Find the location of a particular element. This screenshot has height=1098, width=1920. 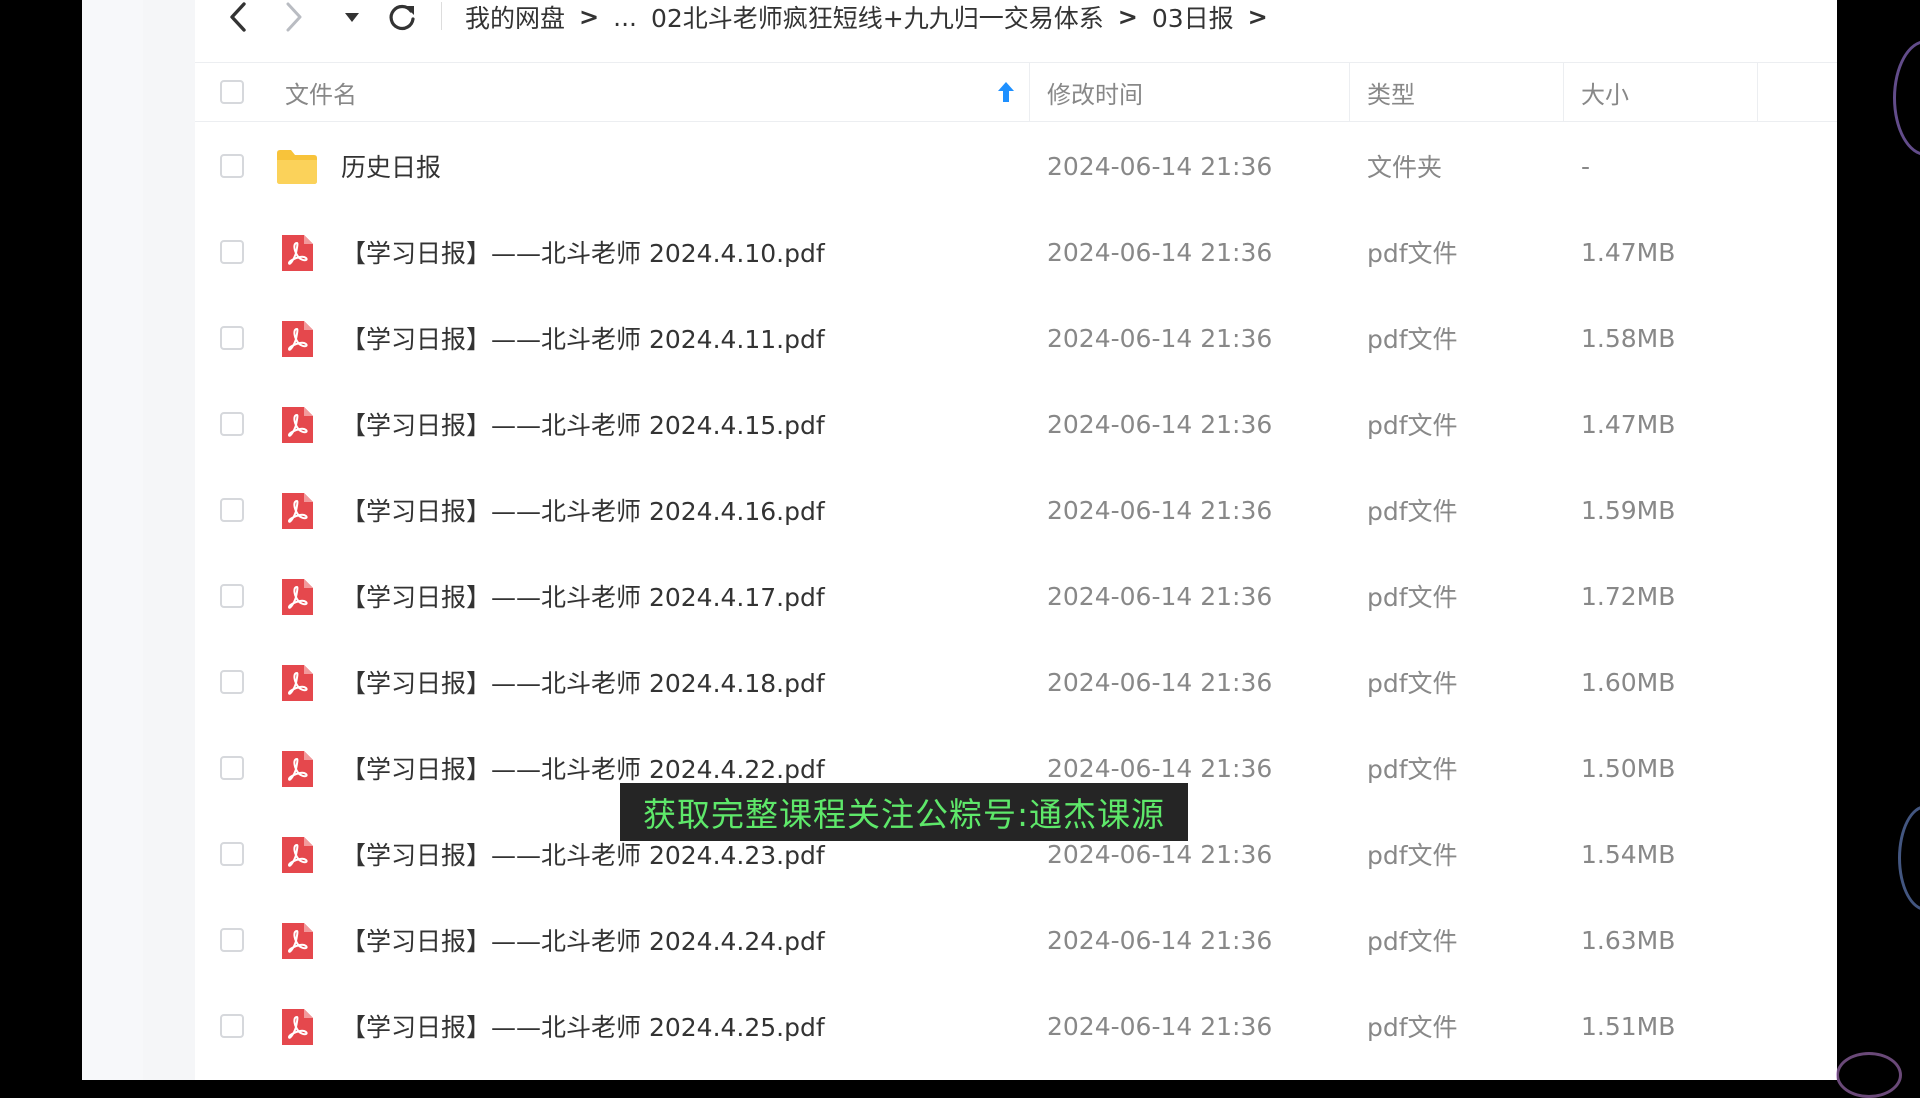

toolbar-divider is located at coordinates (441, 16).